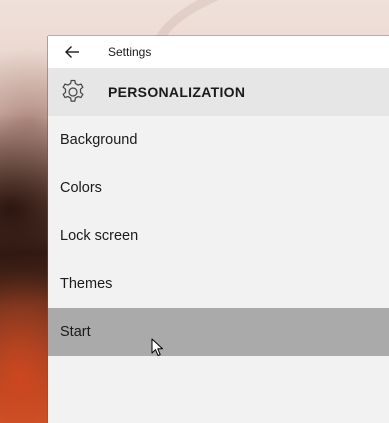 The height and width of the screenshot is (423, 389). I want to click on back-arrow-icon, so click(72, 52).